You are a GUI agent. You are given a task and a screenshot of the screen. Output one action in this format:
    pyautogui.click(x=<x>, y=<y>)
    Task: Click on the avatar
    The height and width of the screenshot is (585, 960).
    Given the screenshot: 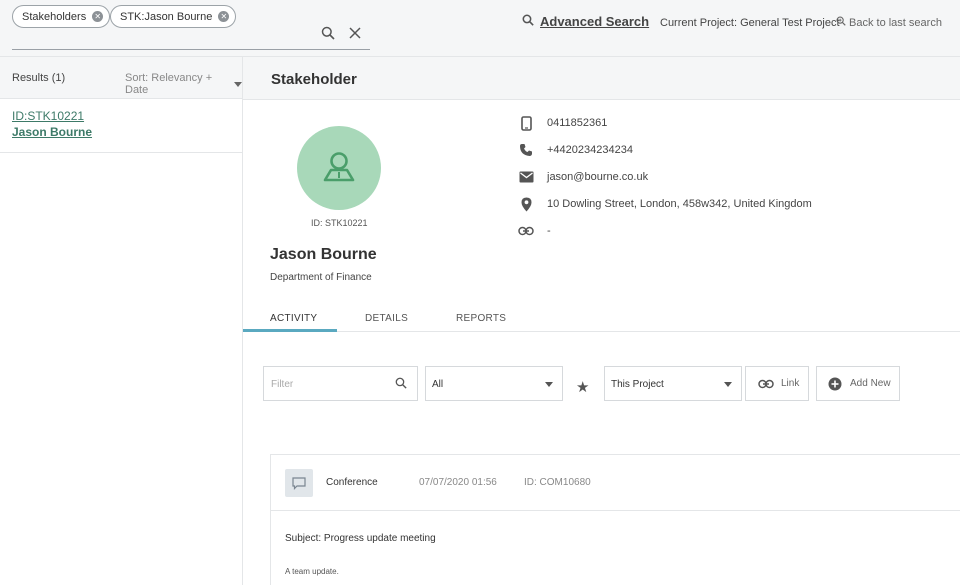 What is the action you would take?
    pyautogui.click(x=339, y=168)
    